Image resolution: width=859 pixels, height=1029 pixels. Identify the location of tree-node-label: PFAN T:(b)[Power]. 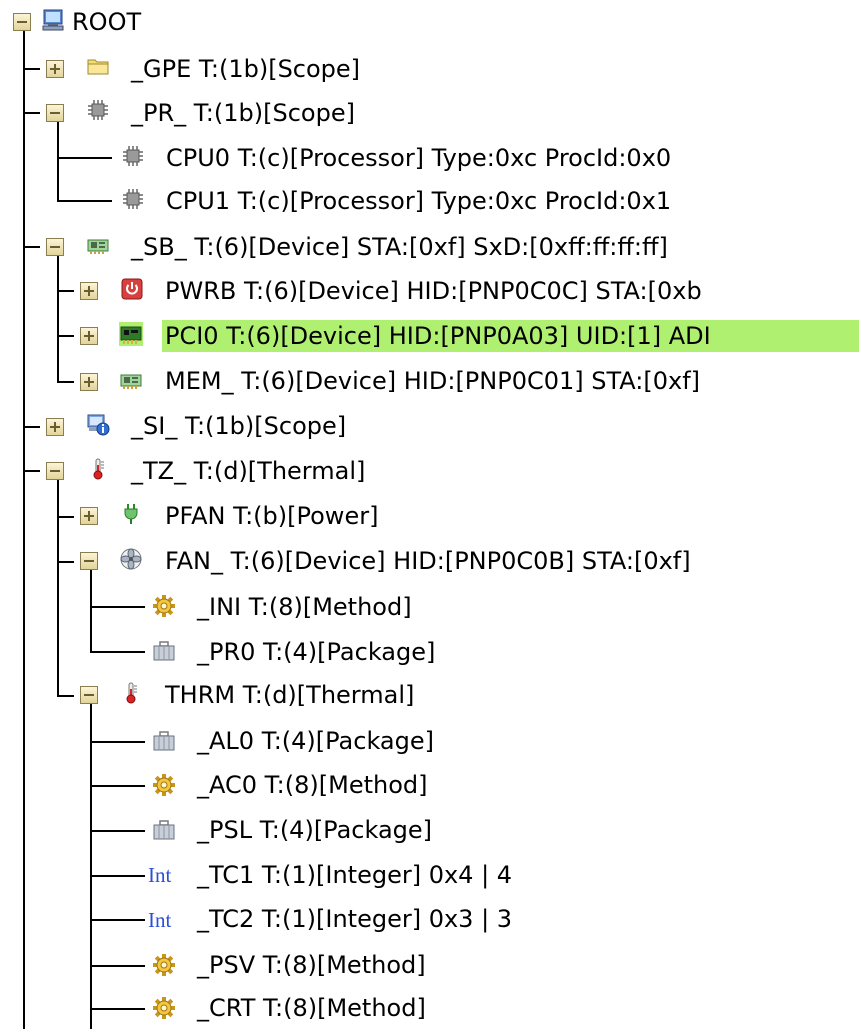
(271, 516).